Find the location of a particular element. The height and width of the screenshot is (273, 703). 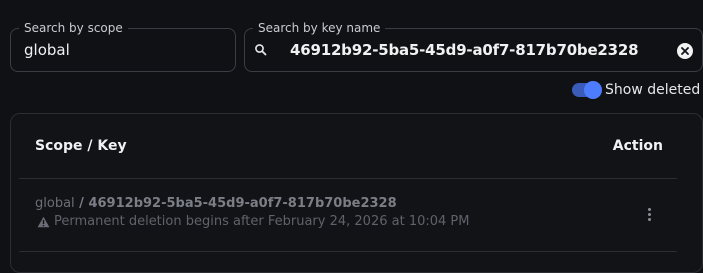

row-key: 46912b92-5ba5-45d9-a0f7-817b70be2328 is located at coordinates (242, 203).